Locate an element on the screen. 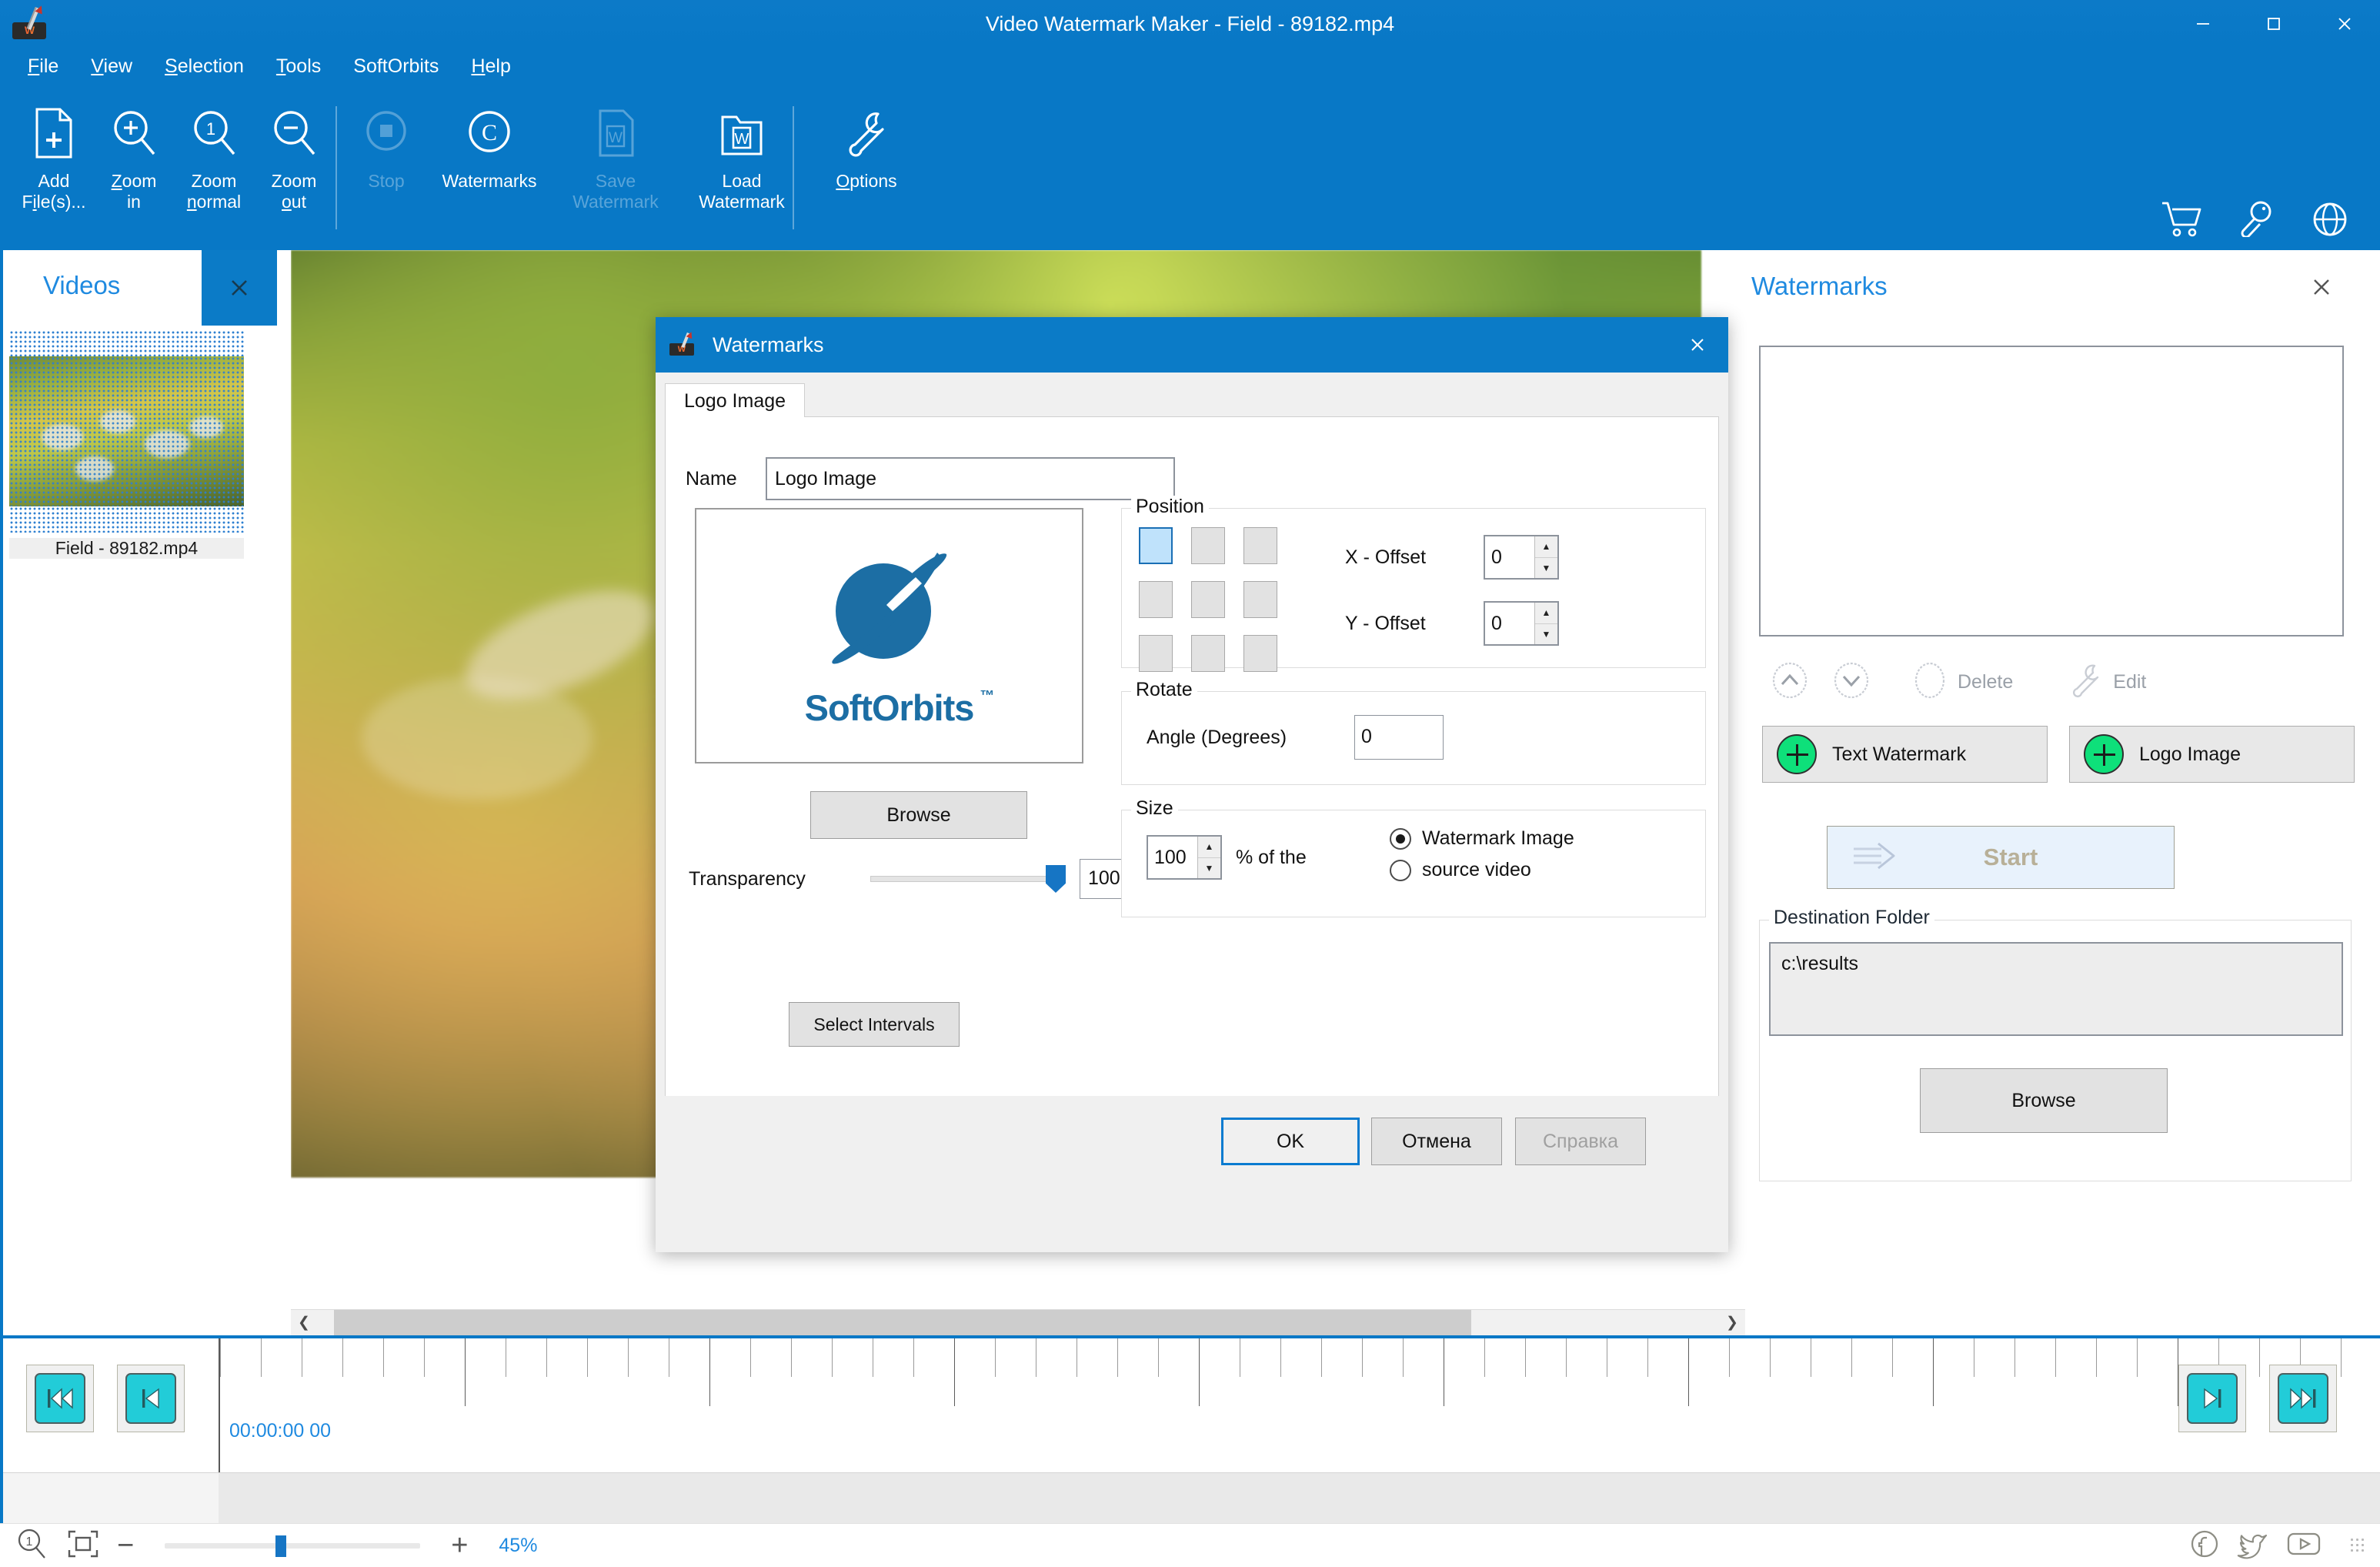  fit-to-window-icon is located at coordinates (83, 1546).